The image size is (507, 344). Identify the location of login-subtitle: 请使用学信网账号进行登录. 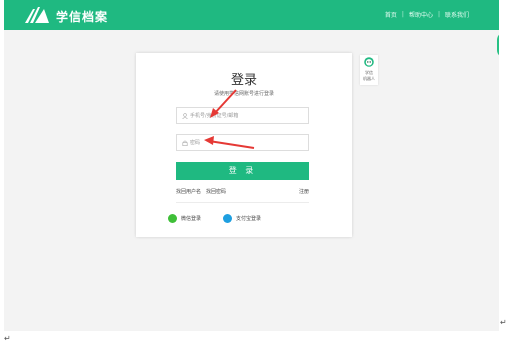
(243, 94).